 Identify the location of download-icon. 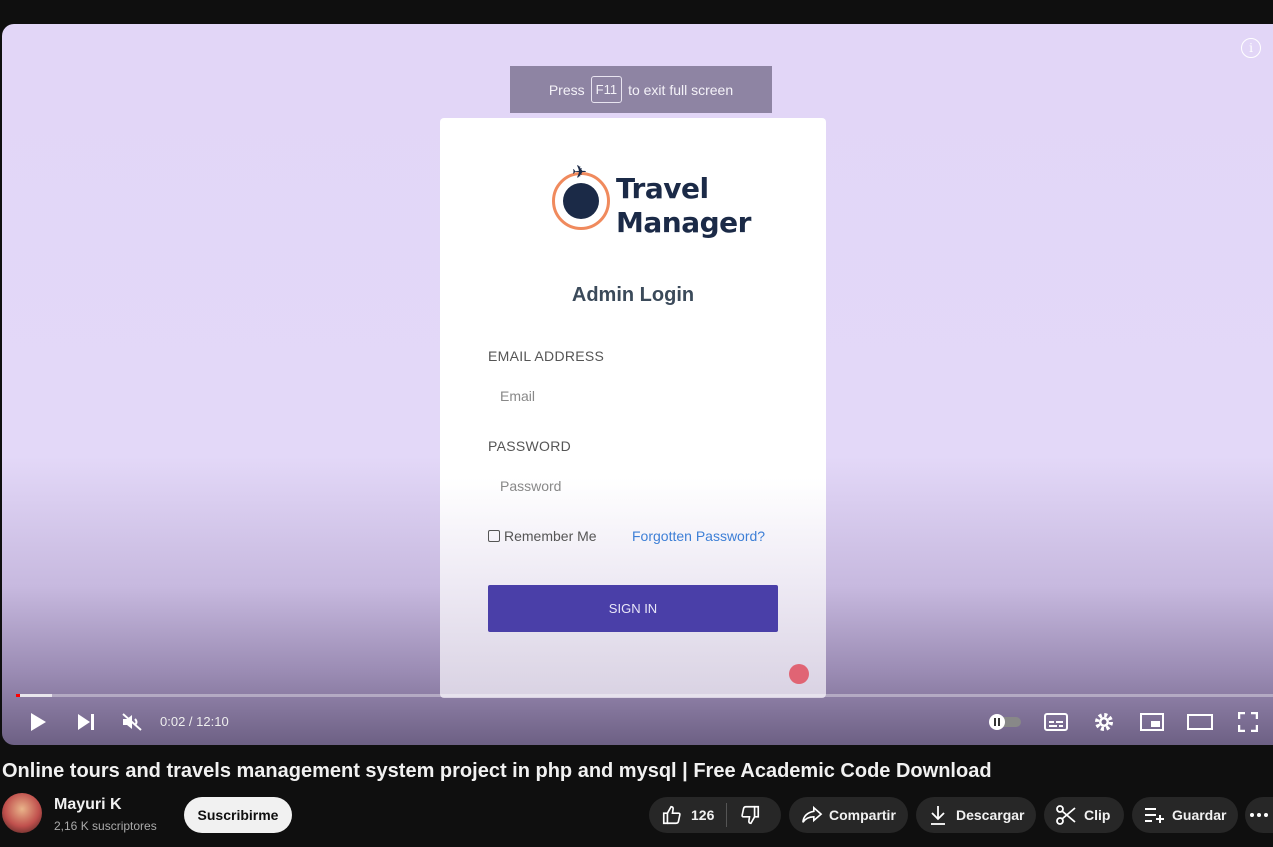
(938, 815).